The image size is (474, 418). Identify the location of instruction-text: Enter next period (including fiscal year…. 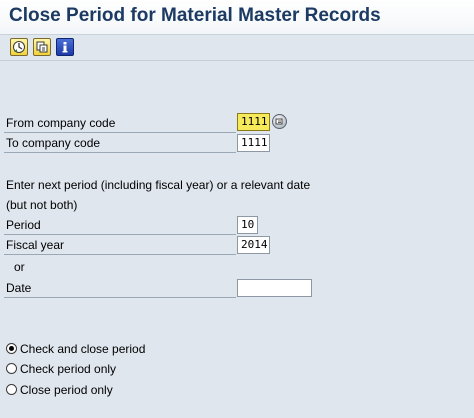
(158, 185).